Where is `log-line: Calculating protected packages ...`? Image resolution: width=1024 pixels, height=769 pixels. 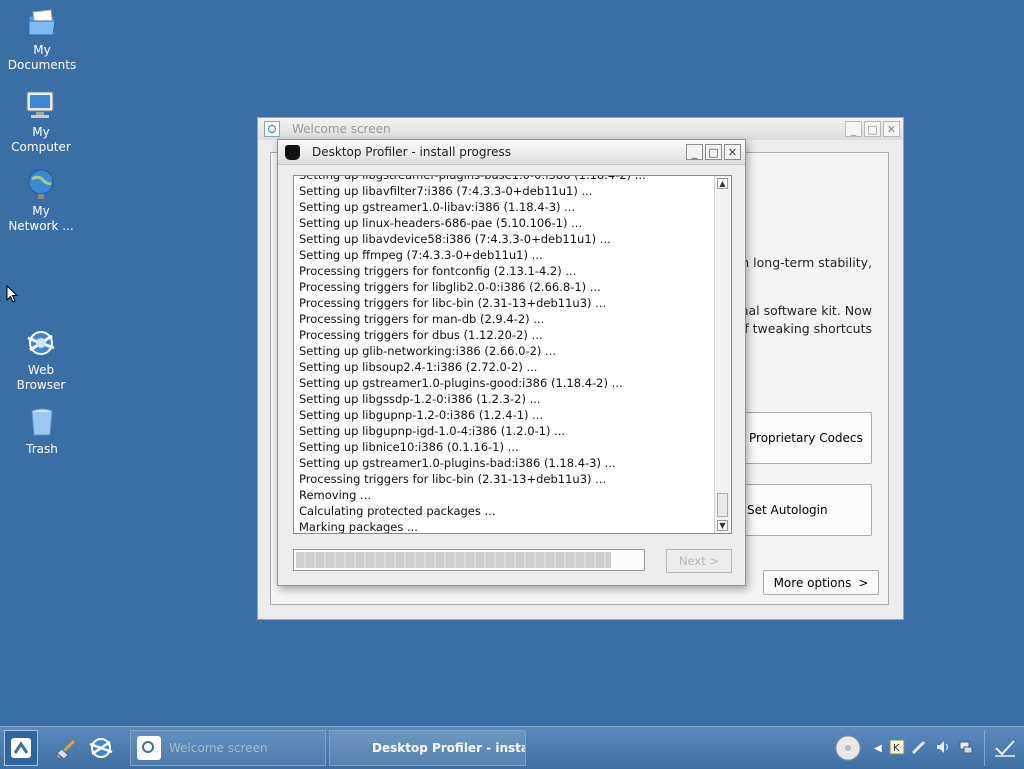 log-line: Calculating protected packages ... is located at coordinates (397, 511).